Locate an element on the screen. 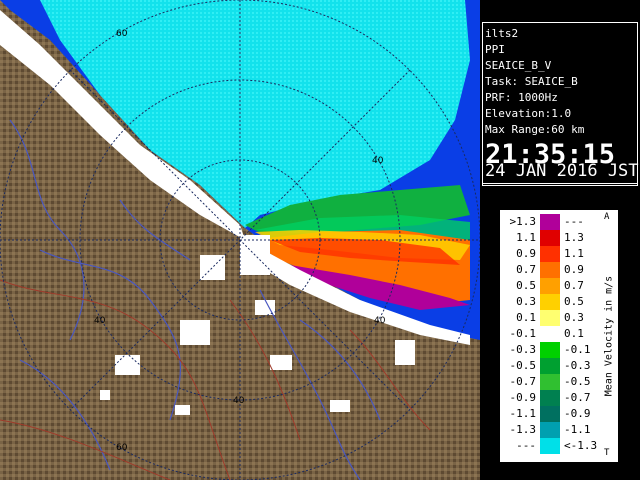  legend-upper-bound: <-1.3 is located at coordinates (581, 445).